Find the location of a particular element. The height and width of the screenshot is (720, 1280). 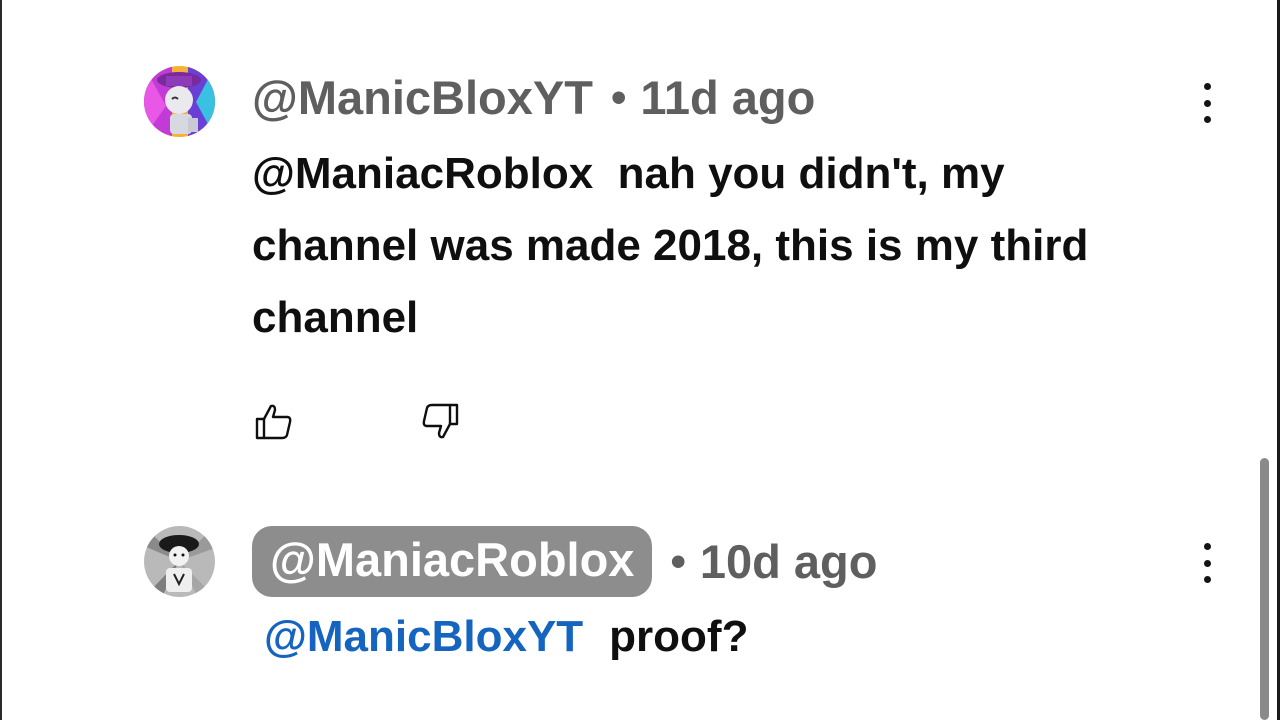

thumbs-up-icon is located at coordinates (273, 422).